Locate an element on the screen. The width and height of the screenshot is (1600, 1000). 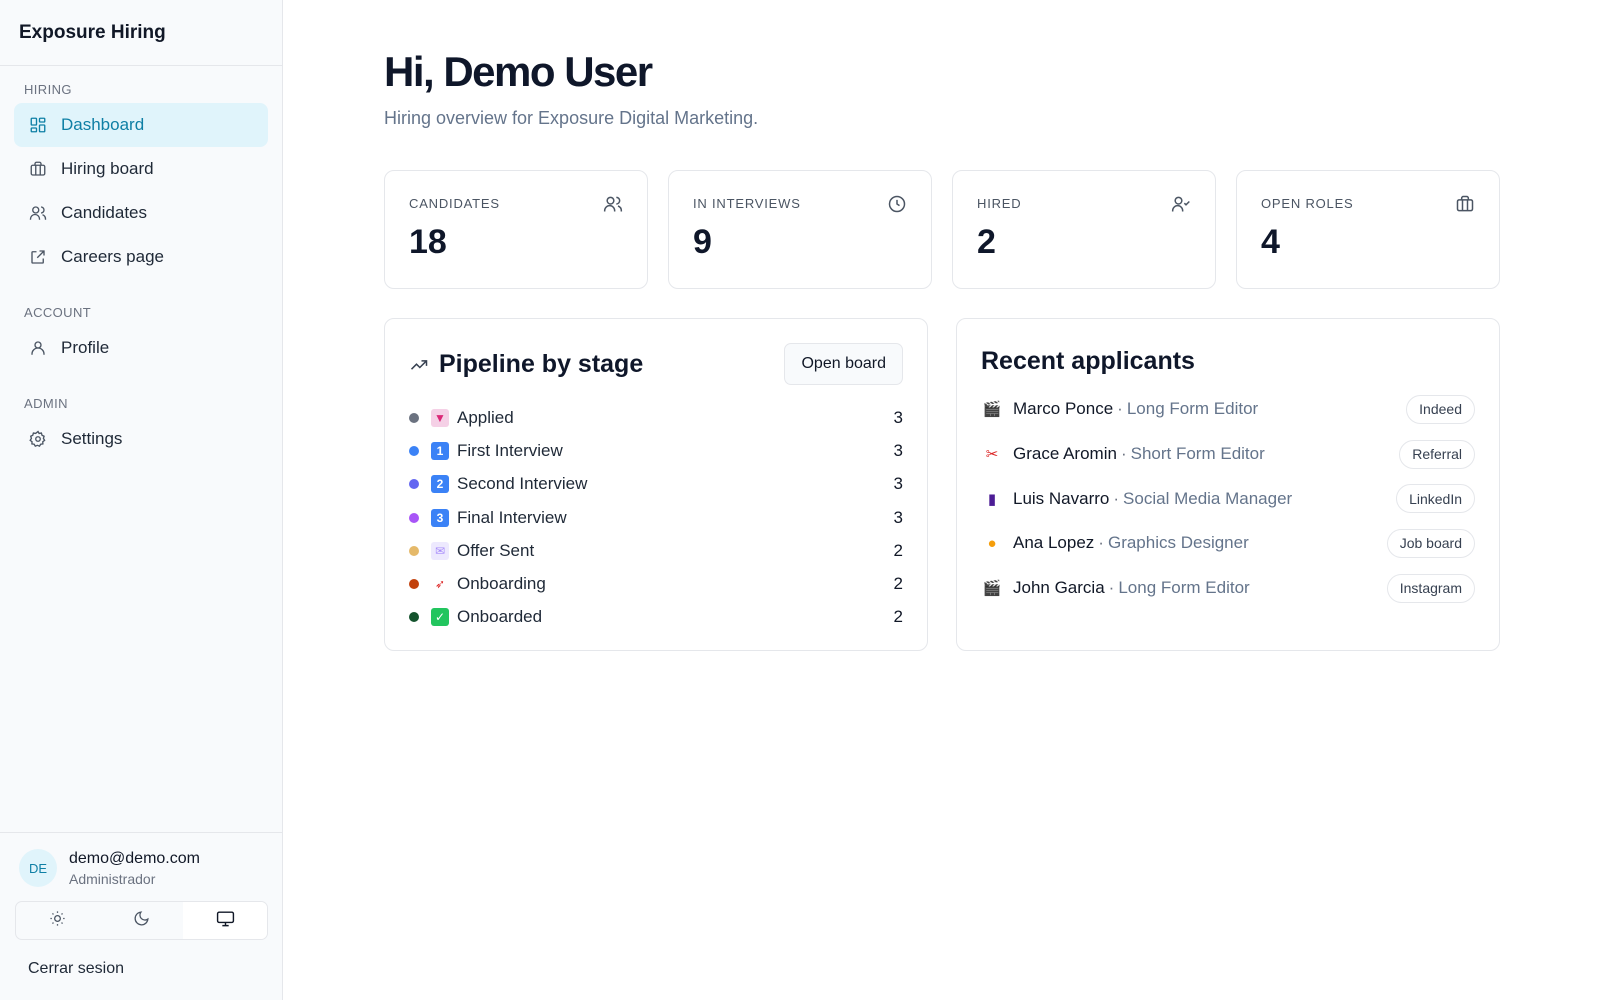
sidebar-item-candidates: Candidates is located at coordinates (141, 213).